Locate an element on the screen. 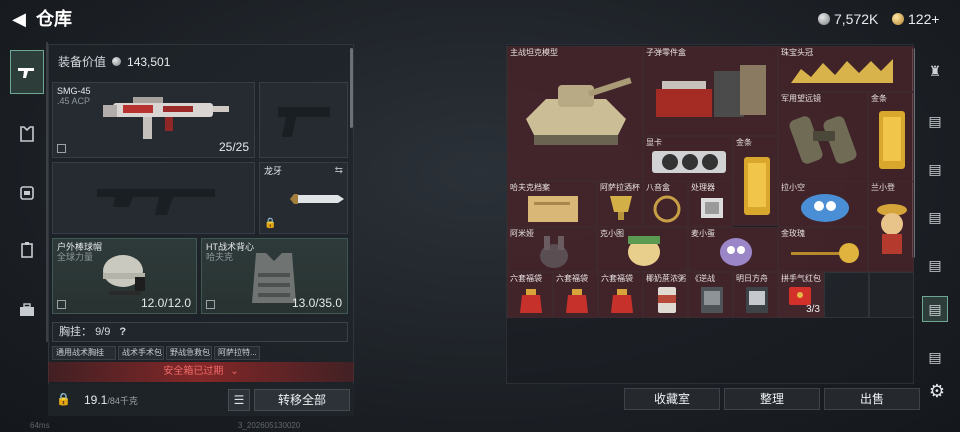 This screenshot has width=960, height=432. item-tank-model: 主战坦克模型 is located at coordinates (575, 113).